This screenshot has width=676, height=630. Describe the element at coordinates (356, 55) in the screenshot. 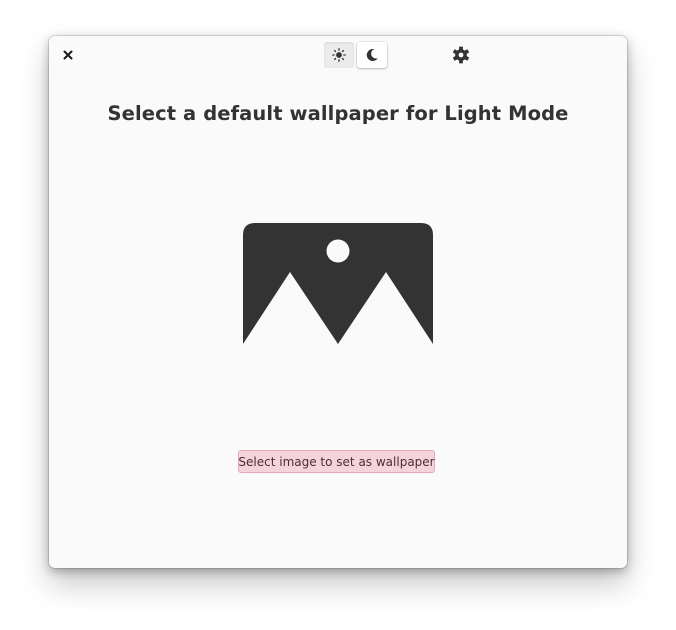

I see `mode-switch` at that location.